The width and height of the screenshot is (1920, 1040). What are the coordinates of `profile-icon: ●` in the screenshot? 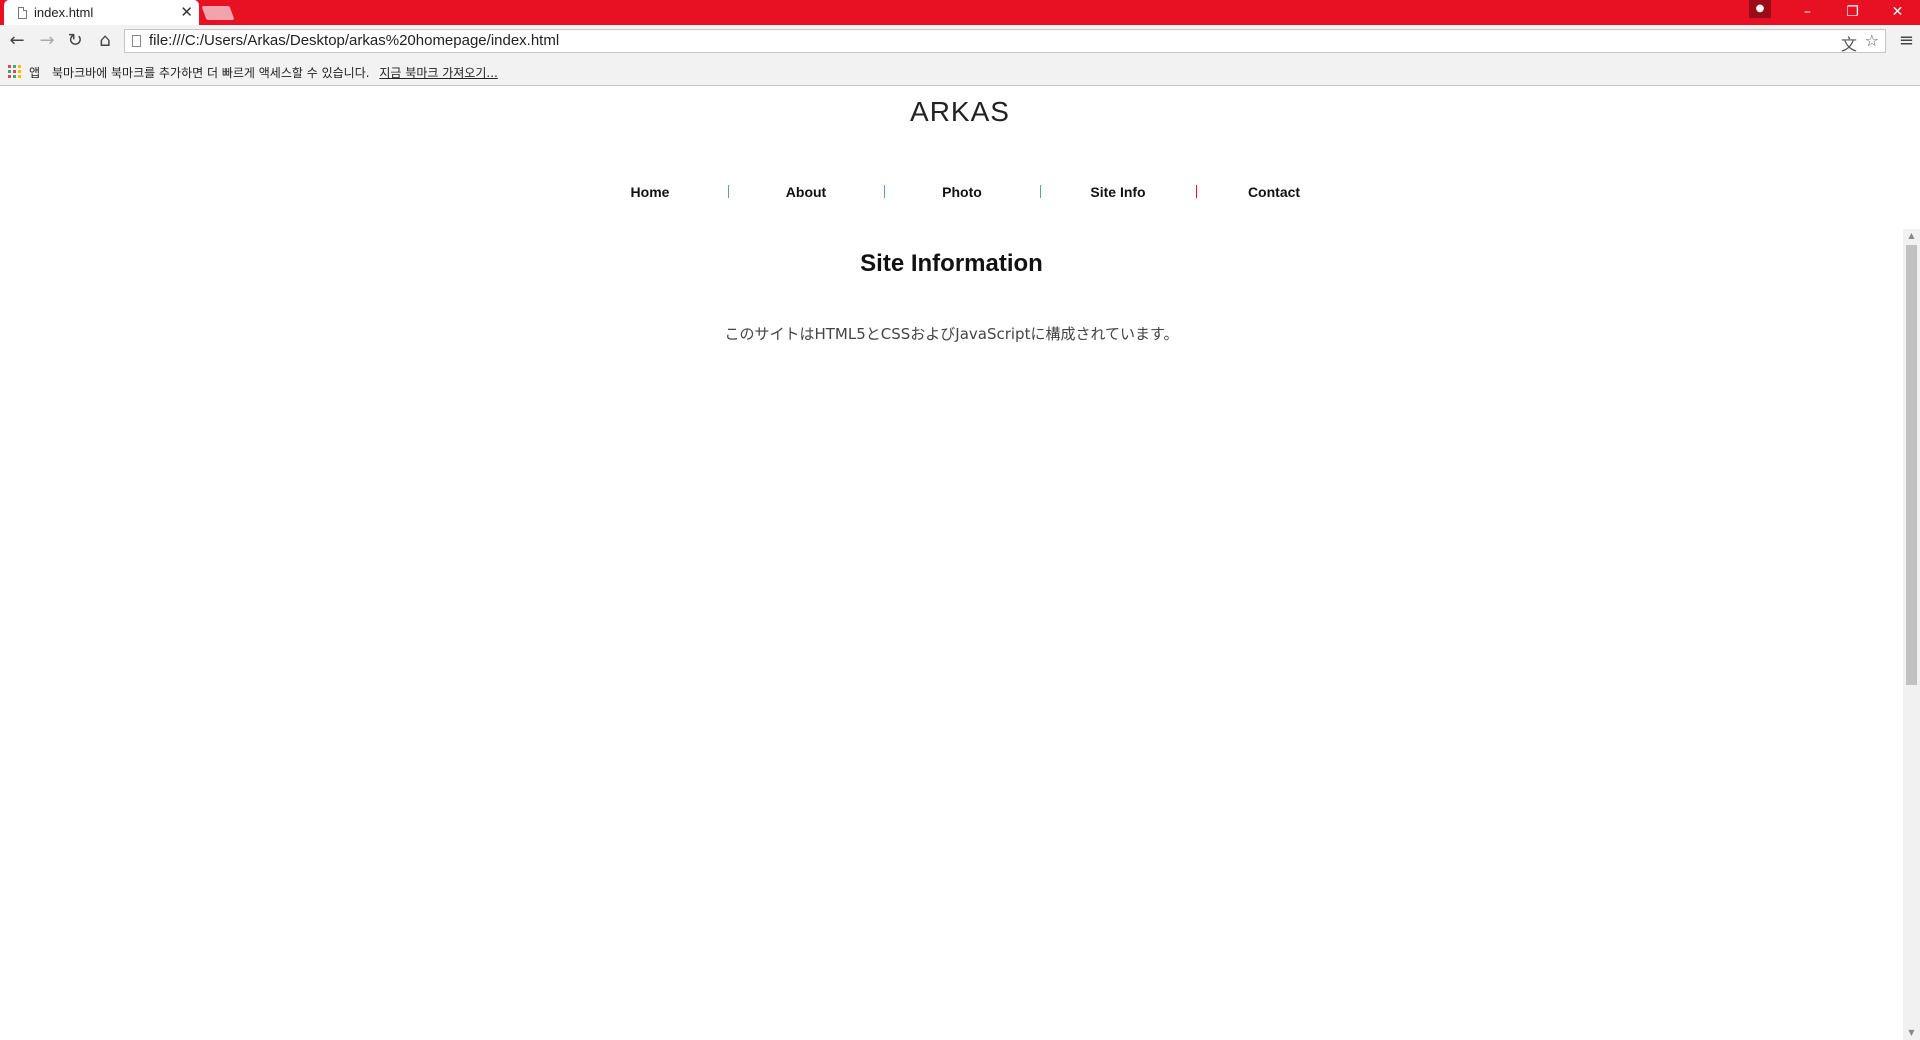 It's located at (1760, 9).